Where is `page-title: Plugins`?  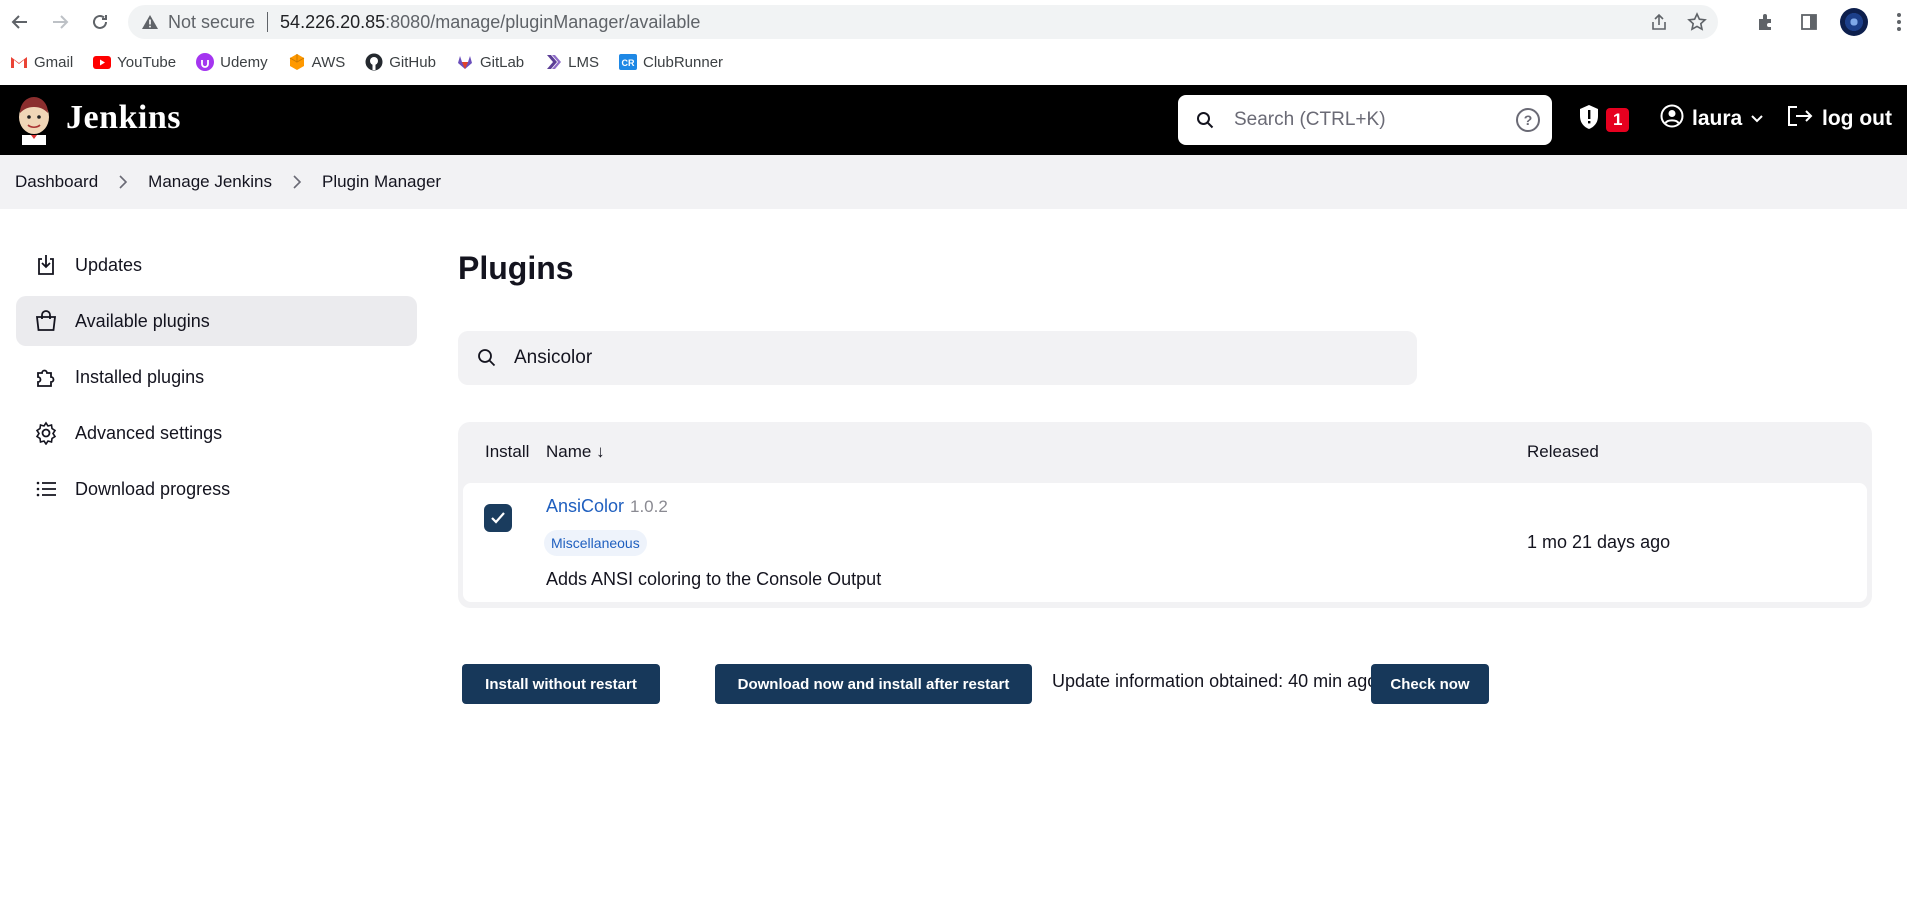
page-title: Plugins is located at coordinates (516, 268).